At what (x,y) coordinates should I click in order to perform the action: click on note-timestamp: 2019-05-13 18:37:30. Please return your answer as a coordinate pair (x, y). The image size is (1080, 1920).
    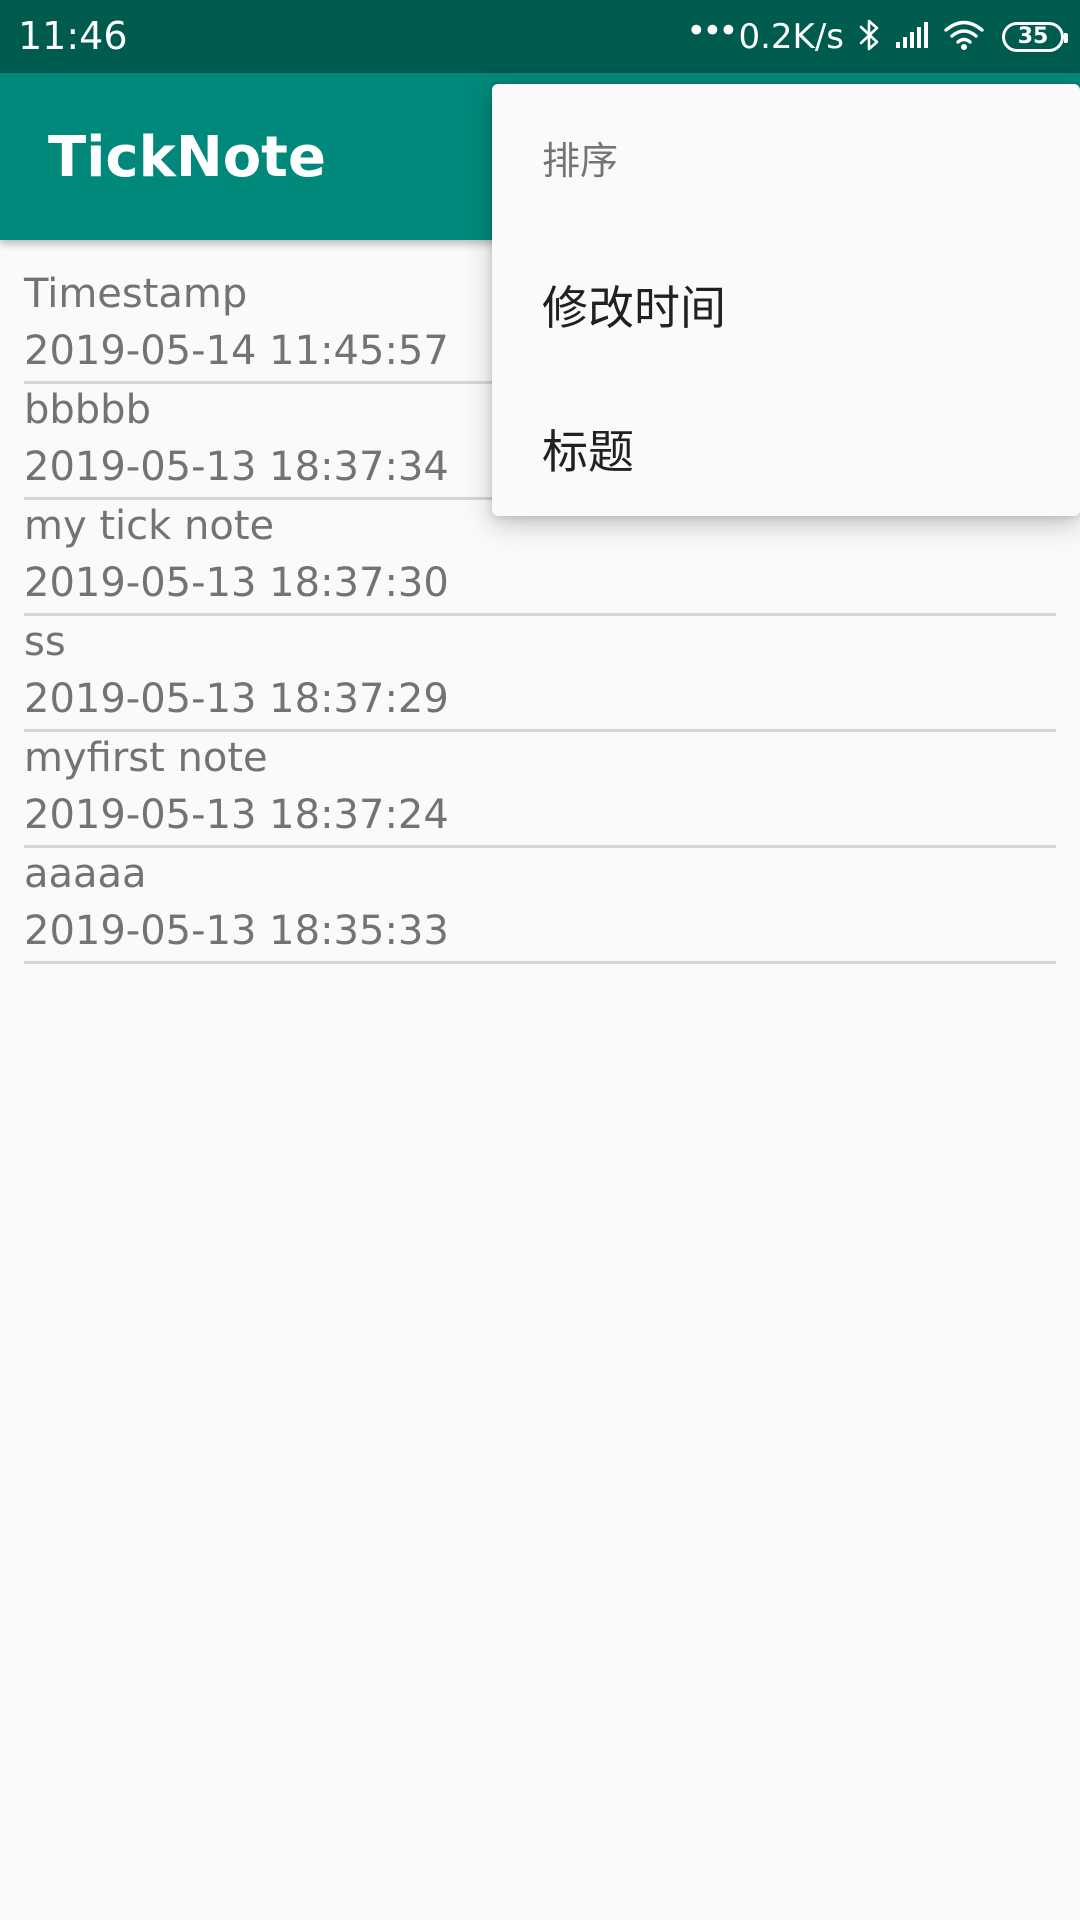
    Looking at the image, I should click on (236, 583).